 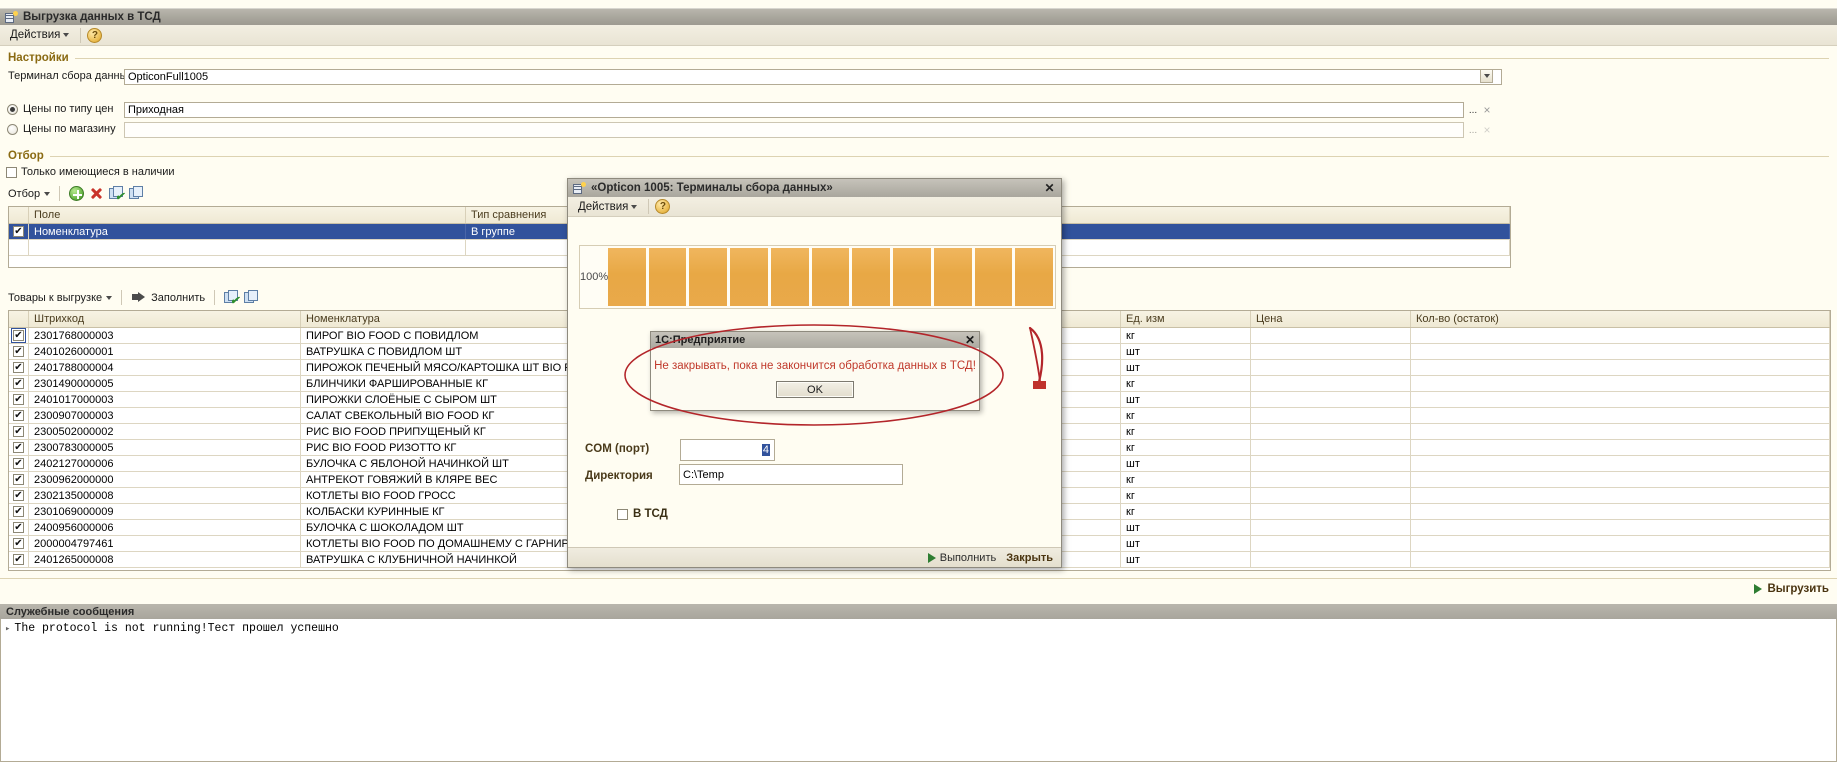 I want to click on goods-cell-barcode: 2401026000001, so click(x=165, y=351).